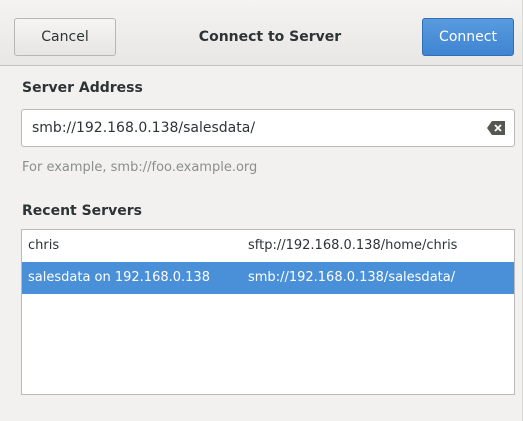 This screenshot has width=523, height=421. What do you see at coordinates (270, 37) in the screenshot?
I see `dialog-title: Connect to Server` at bounding box center [270, 37].